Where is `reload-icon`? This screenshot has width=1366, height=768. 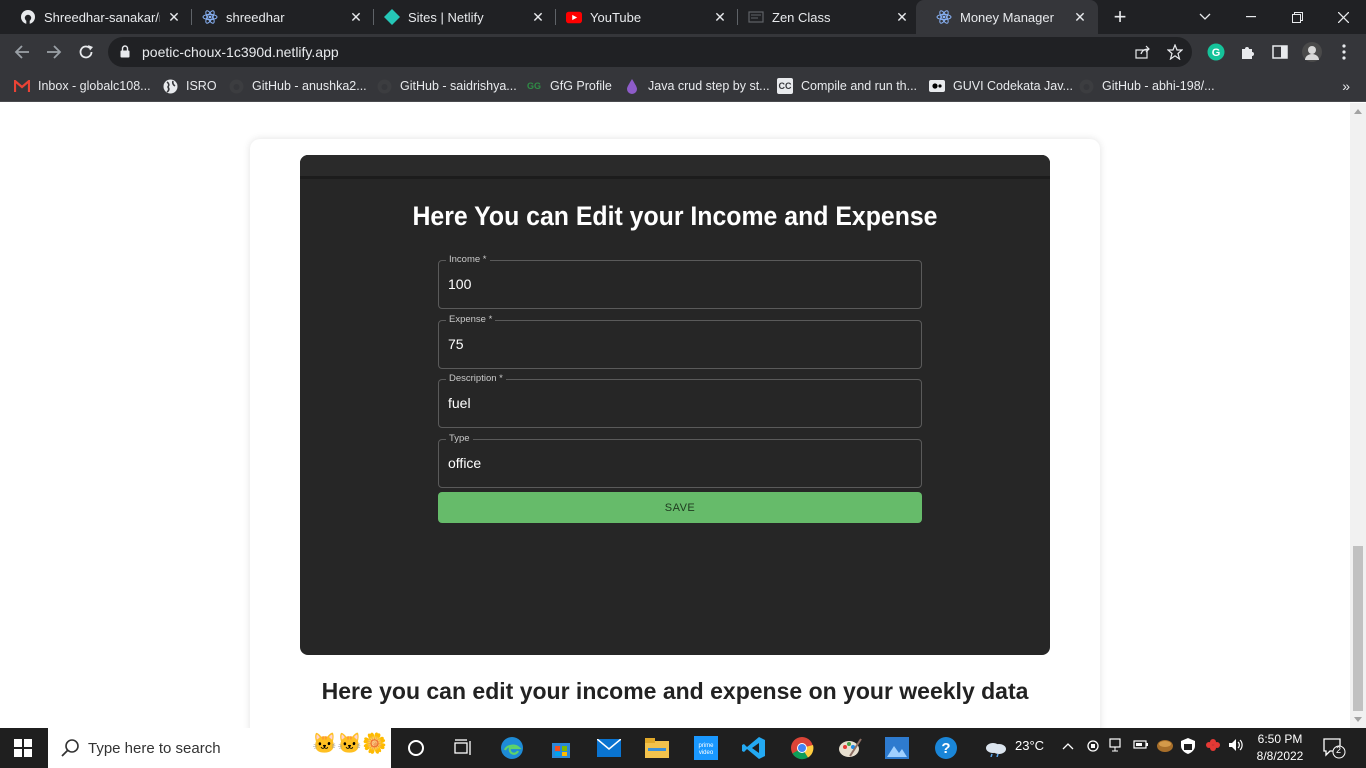 reload-icon is located at coordinates (86, 52).